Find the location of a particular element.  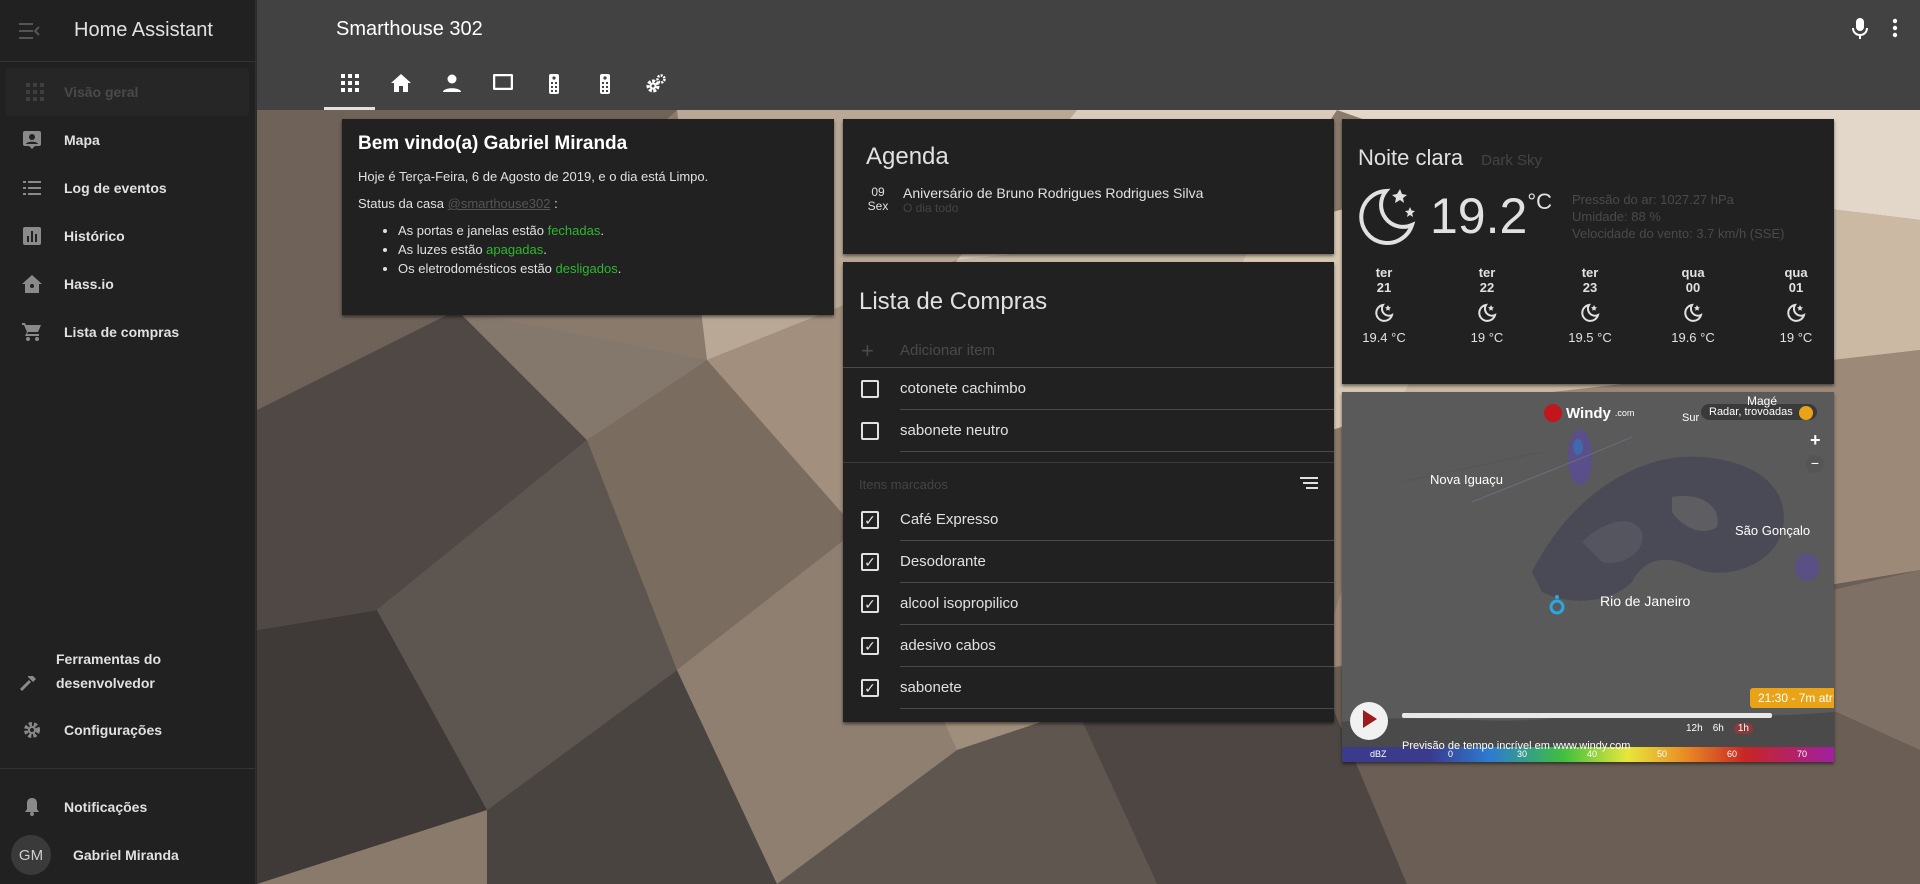

item-label: cotonete cachimbo is located at coordinates (1117, 389).